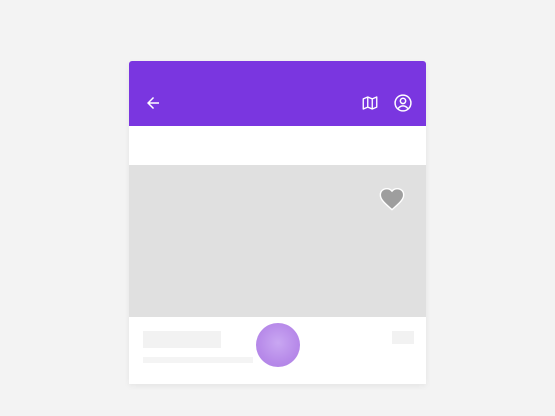  I want to click on account-button, so click(403, 103).